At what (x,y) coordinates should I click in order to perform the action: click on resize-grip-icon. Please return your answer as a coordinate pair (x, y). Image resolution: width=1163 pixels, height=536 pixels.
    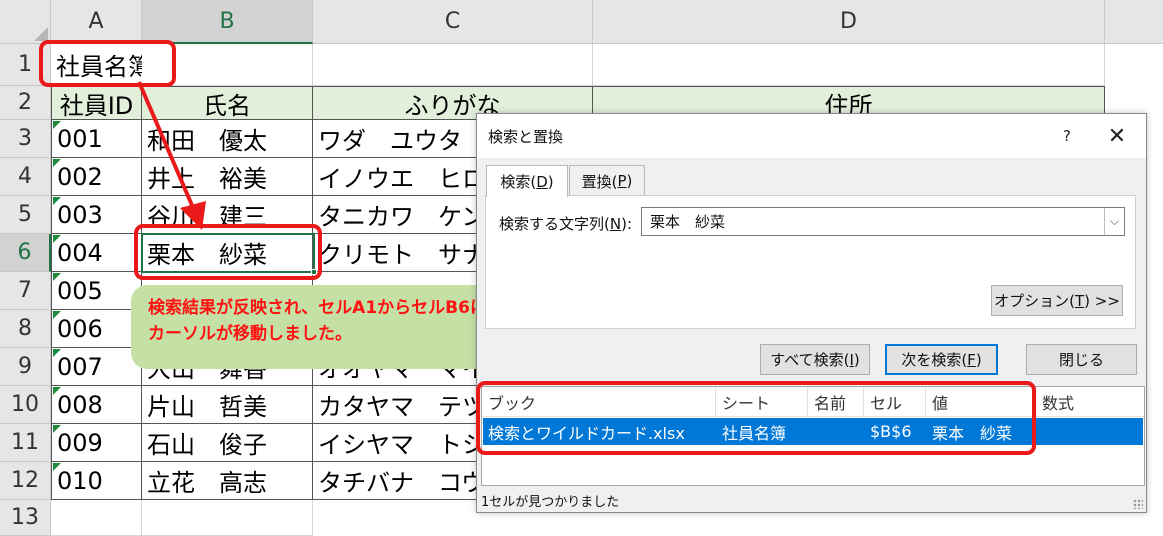
    Looking at the image, I should click on (1138, 504).